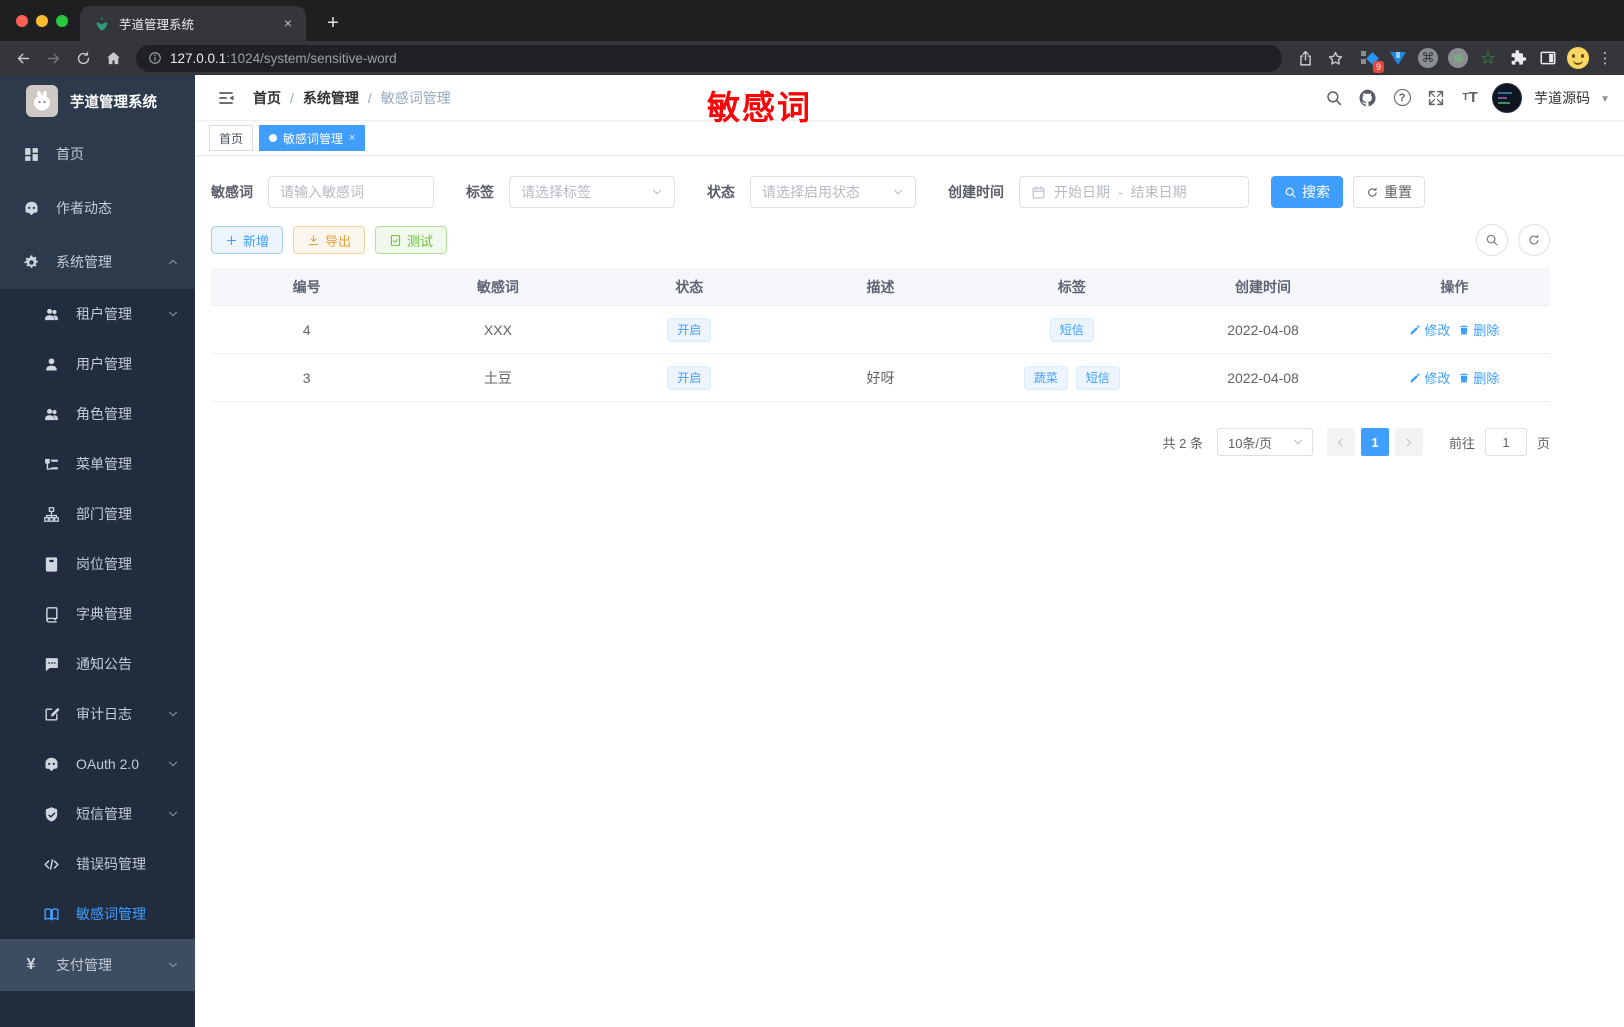 This screenshot has width=1624, height=1027. I want to click on back-icon, so click(23, 58).